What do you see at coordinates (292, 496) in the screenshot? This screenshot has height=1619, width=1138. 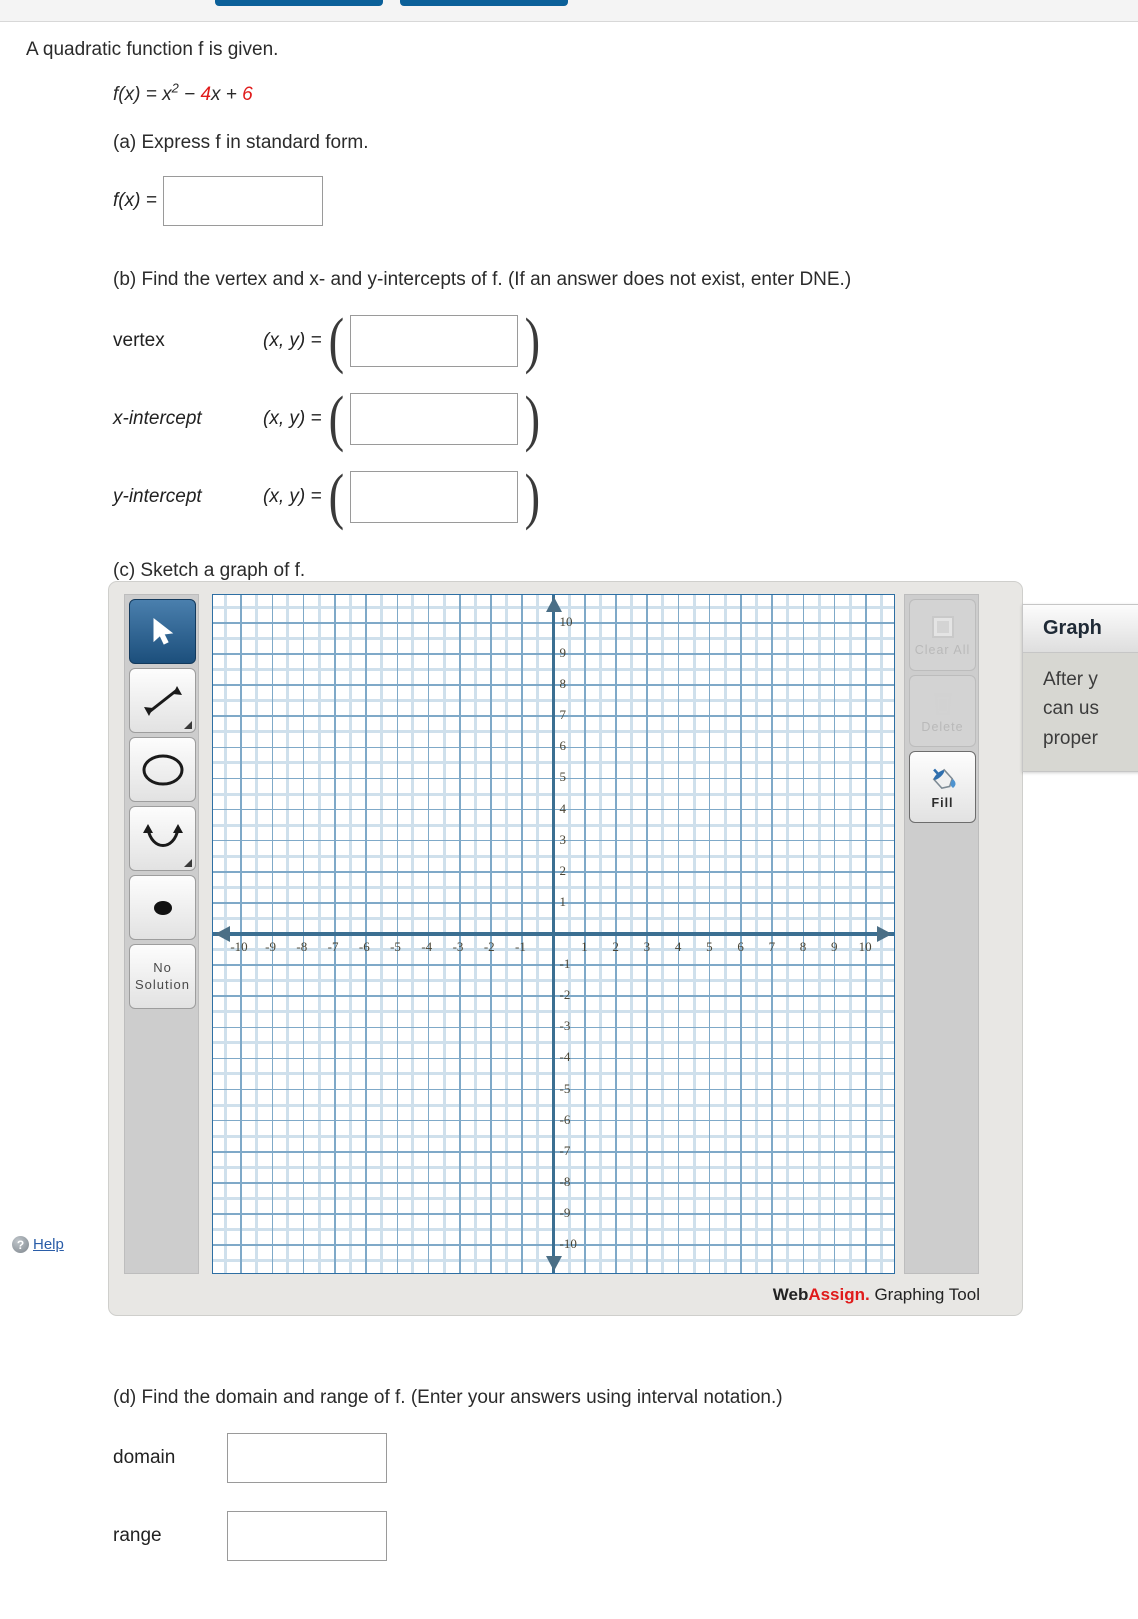 I see `y-intercept-coords-label: (x, y) =` at bounding box center [292, 496].